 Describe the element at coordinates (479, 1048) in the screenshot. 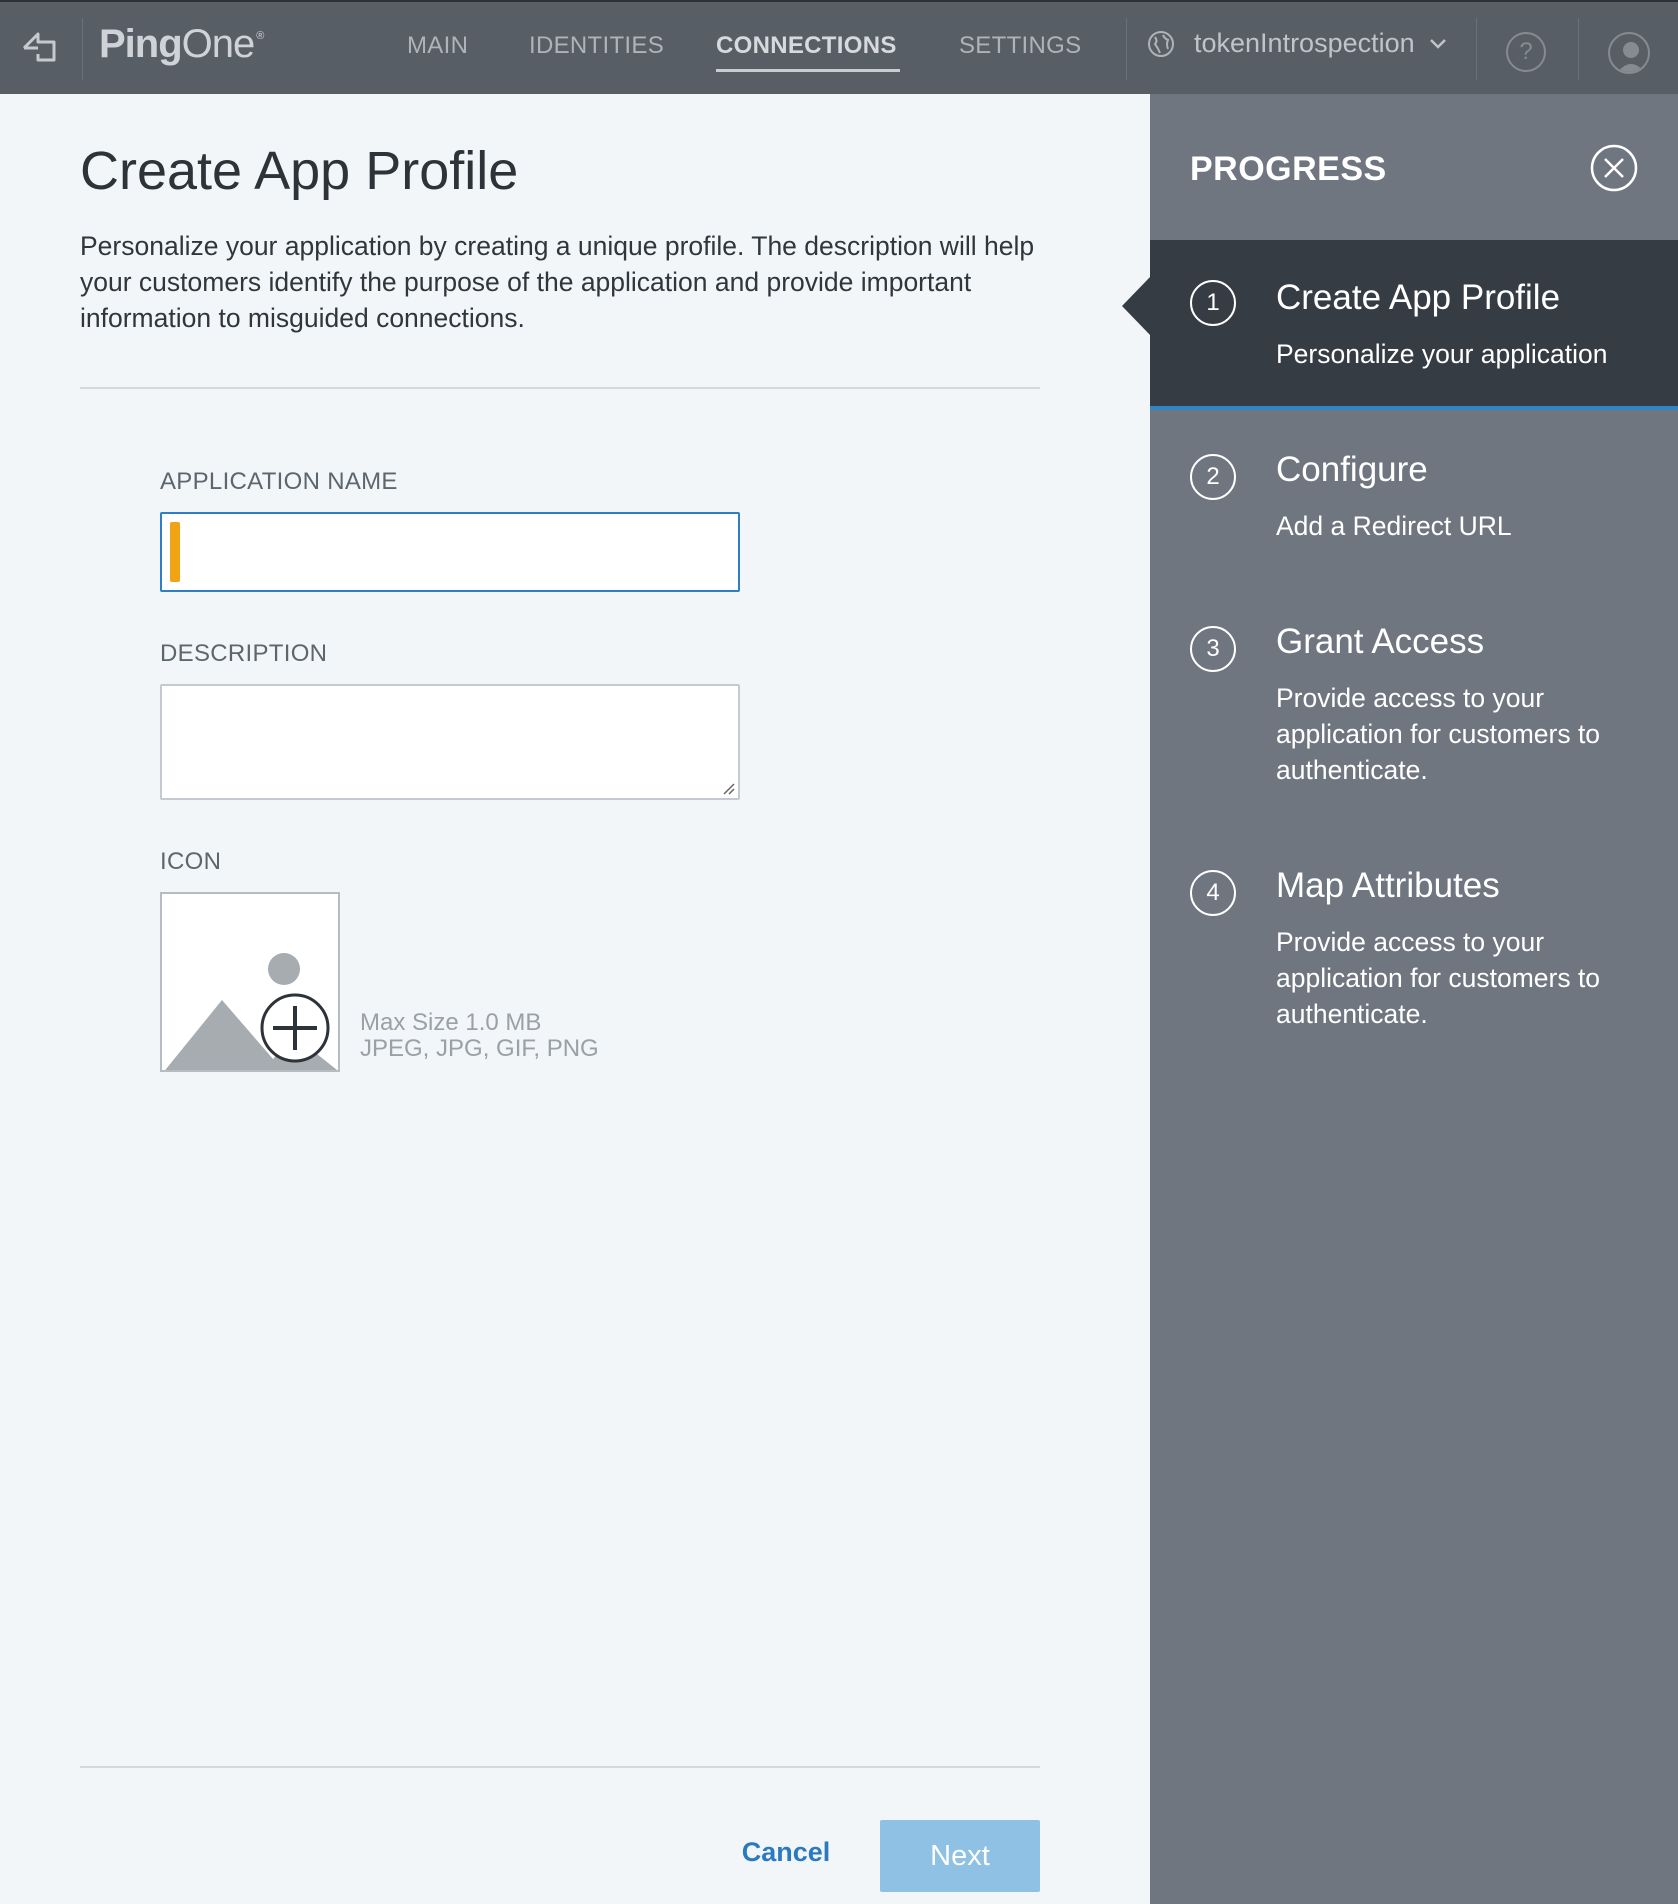

I see `icon-formats: JPEG, JPG, GIF, PNG` at that location.